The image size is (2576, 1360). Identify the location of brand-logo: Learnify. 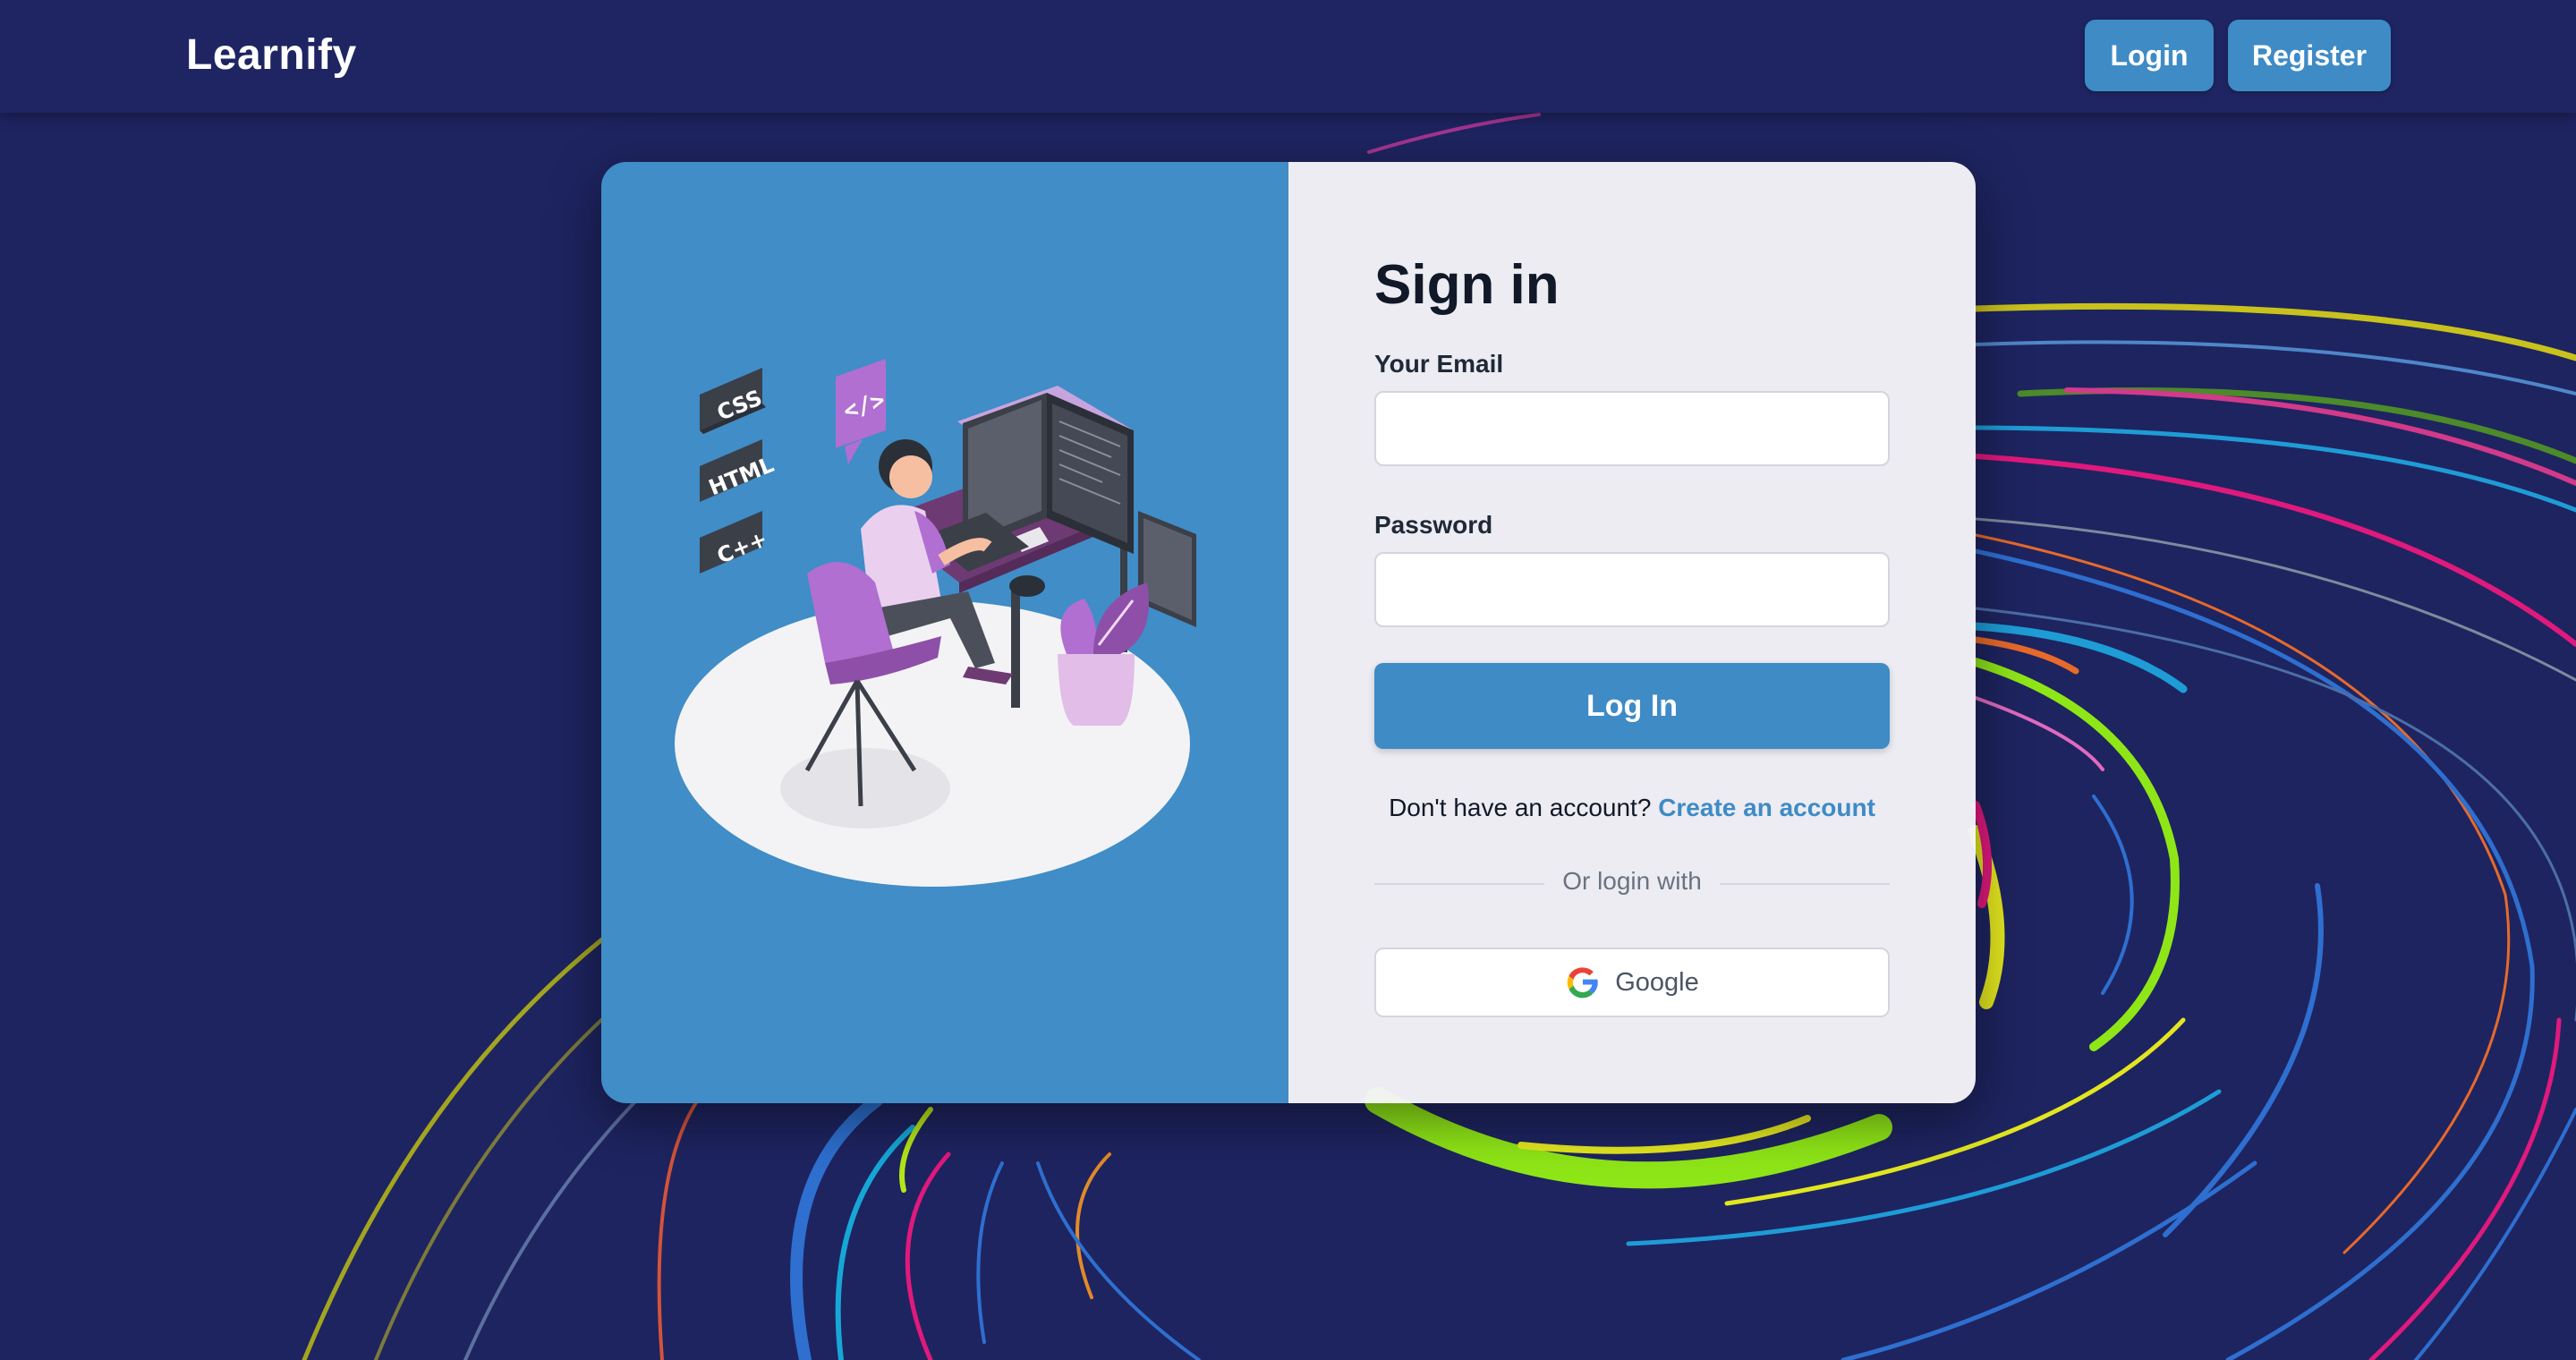
(271, 55).